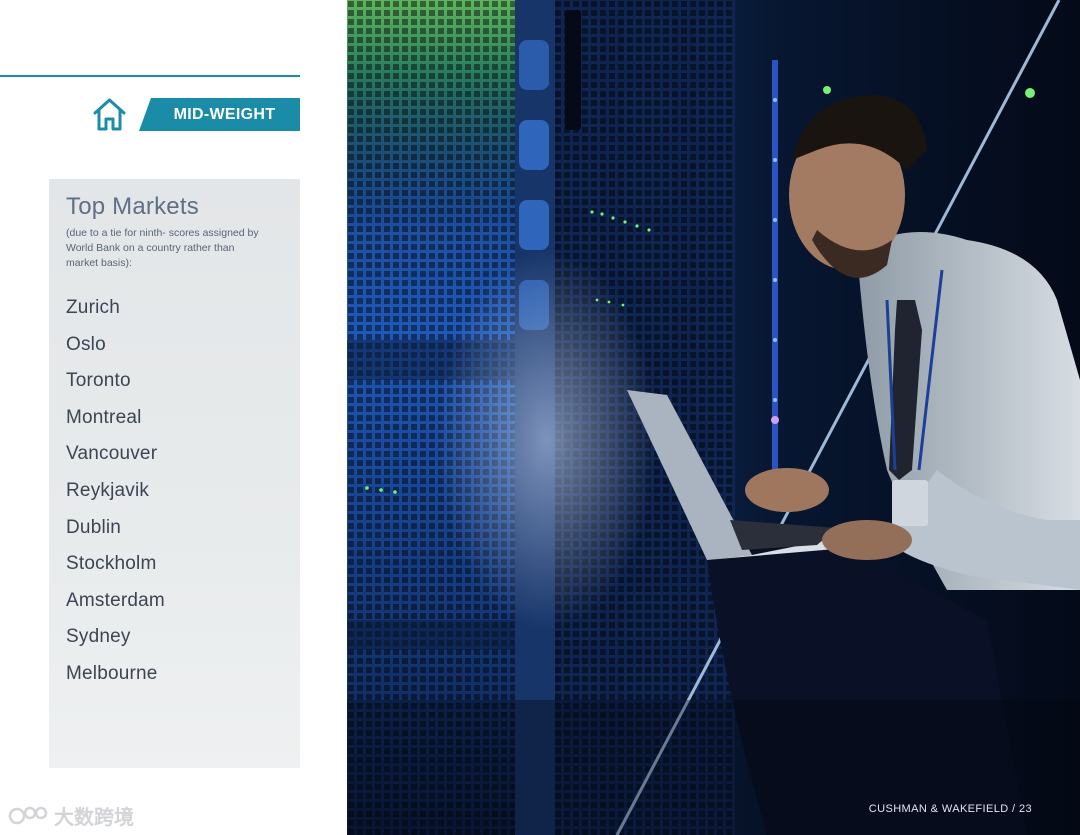 The height and width of the screenshot is (835, 1080). Describe the element at coordinates (98, 381) in the screenshot. I see `market-item: Toronto` at that location.